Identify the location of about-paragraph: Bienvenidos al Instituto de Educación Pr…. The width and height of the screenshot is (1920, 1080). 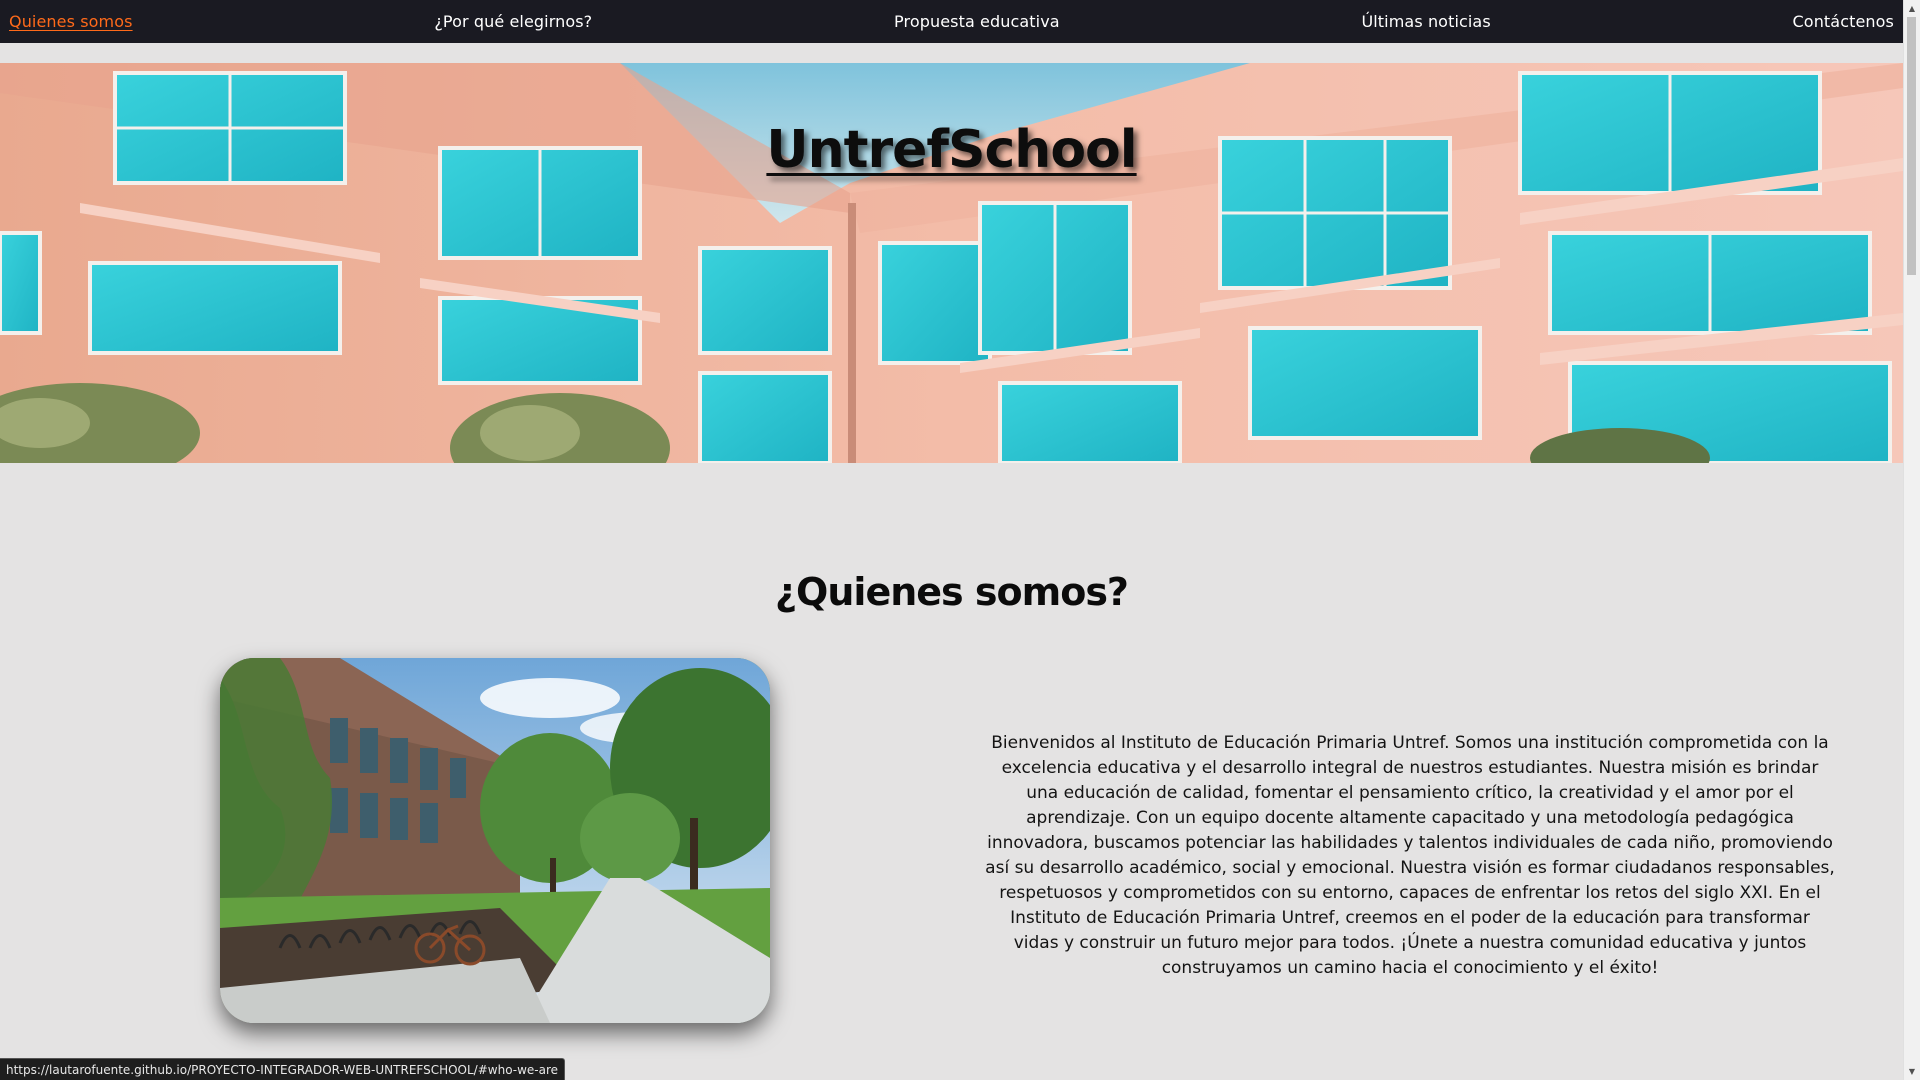
(1410, 855).